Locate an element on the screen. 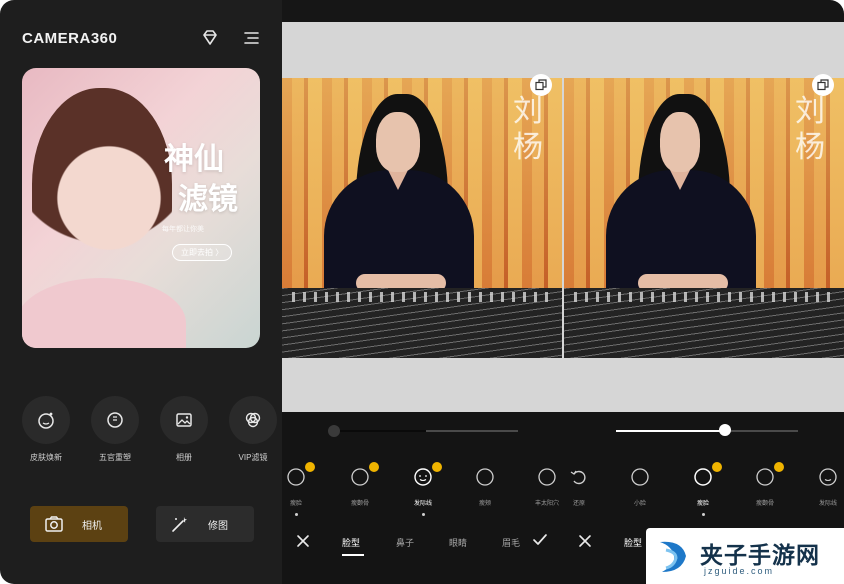  promo-banner: 神仙 滤镜 每年都让你美 立即去拍 〉 is located at coordinates (141, 208).